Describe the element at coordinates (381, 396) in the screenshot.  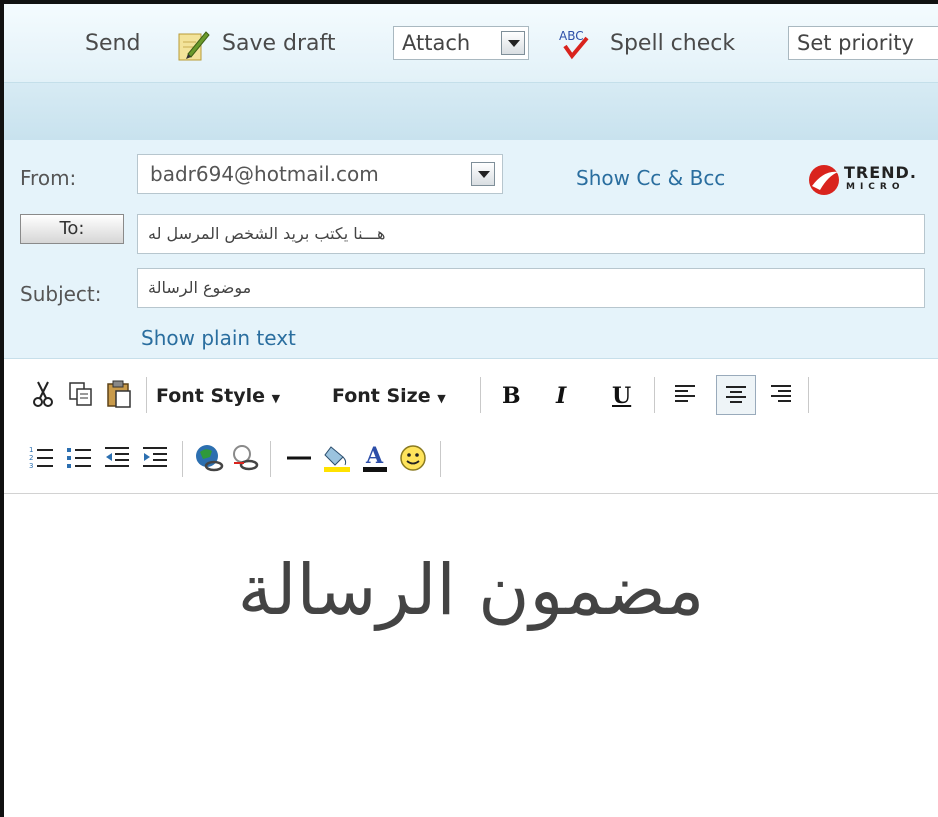
I see `font-size-label: Font Size` at that location.